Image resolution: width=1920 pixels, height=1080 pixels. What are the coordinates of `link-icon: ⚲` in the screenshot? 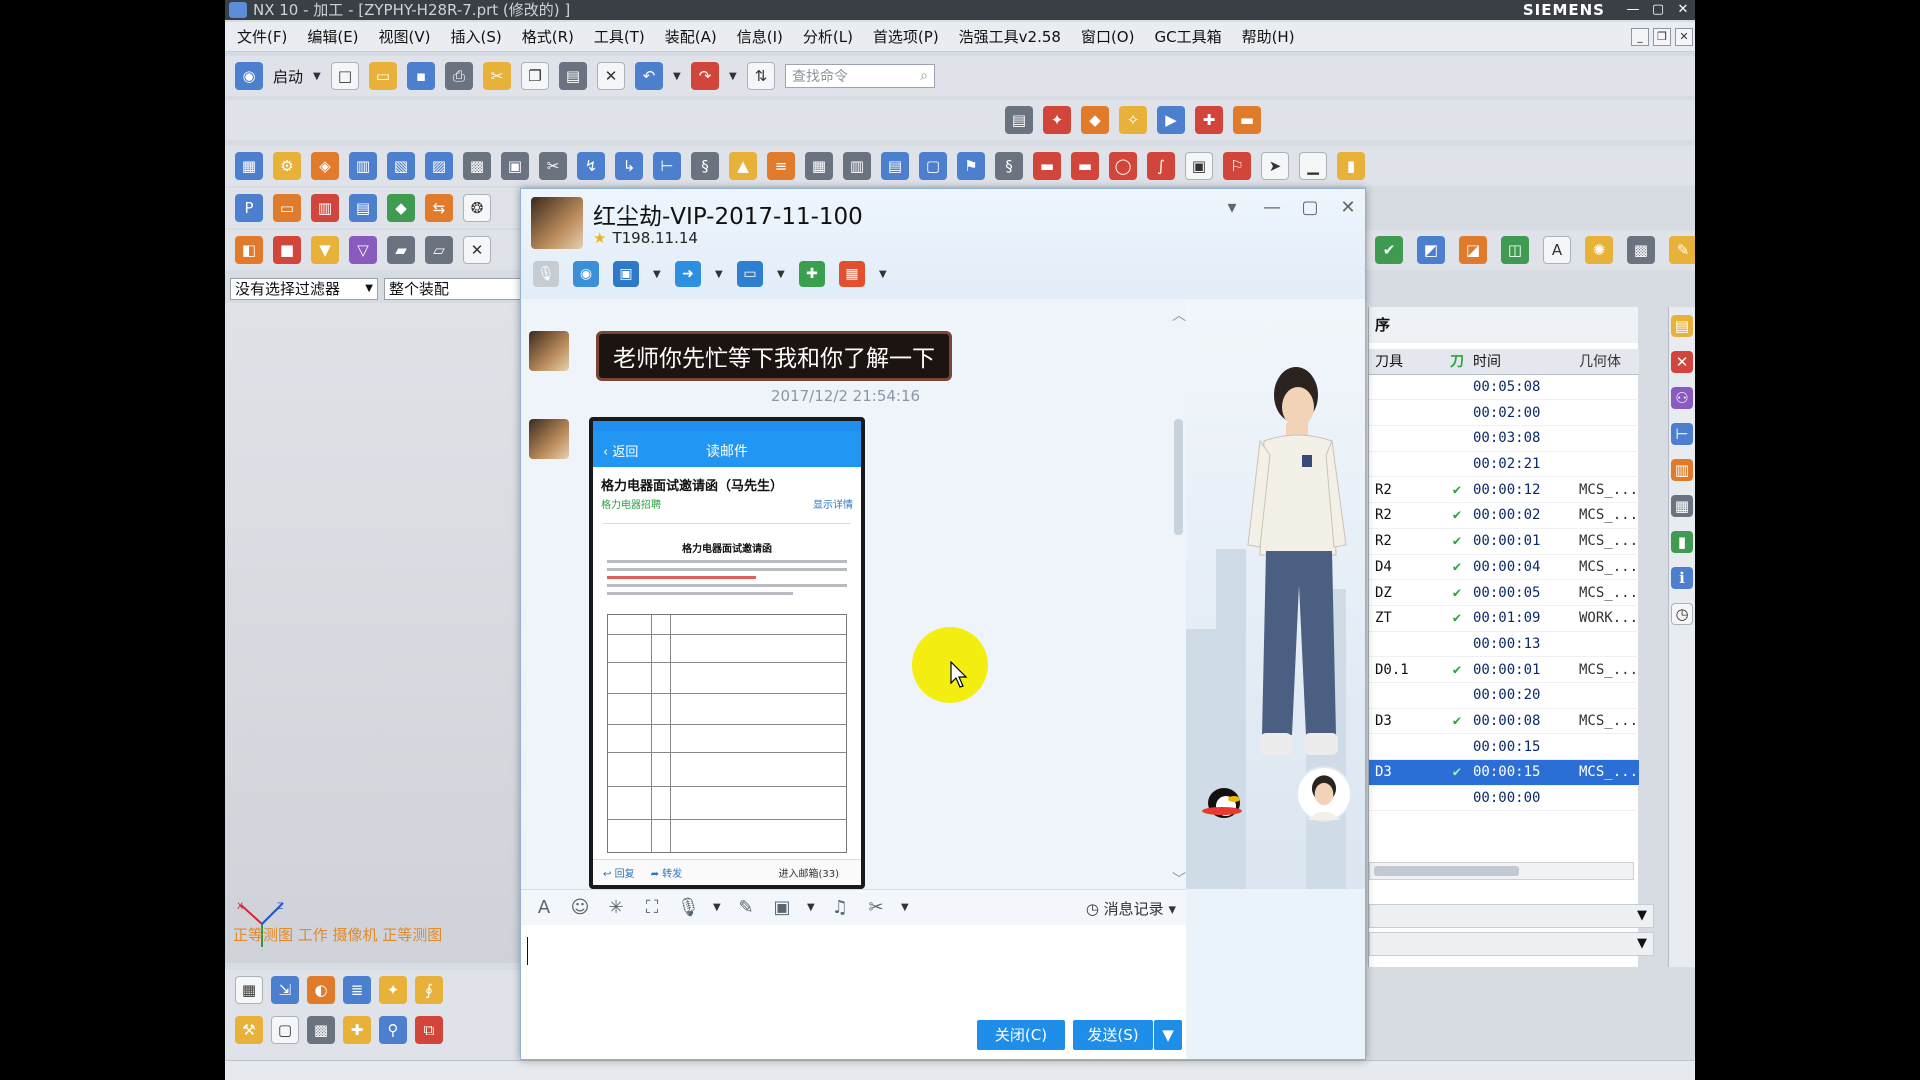 It's located at (393, 1030).